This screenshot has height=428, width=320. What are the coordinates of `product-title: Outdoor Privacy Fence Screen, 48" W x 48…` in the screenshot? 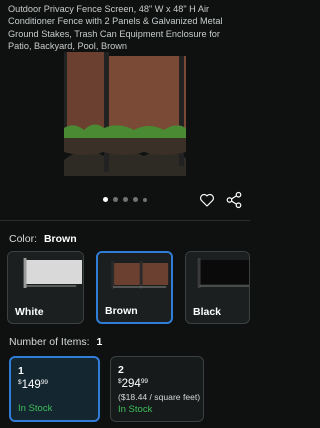 It's located at (115, 28).